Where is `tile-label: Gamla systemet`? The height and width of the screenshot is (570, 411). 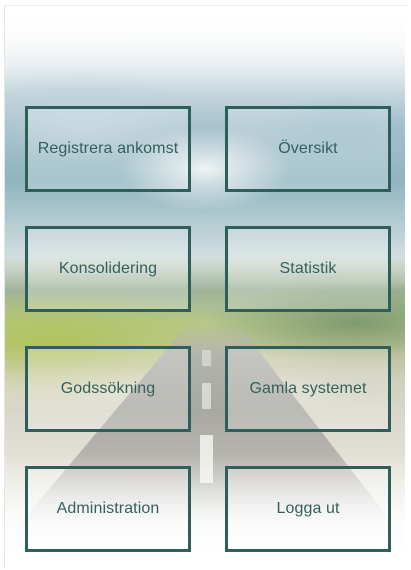
tile-label: Gamla systemet is located at coordinates (308, 388).